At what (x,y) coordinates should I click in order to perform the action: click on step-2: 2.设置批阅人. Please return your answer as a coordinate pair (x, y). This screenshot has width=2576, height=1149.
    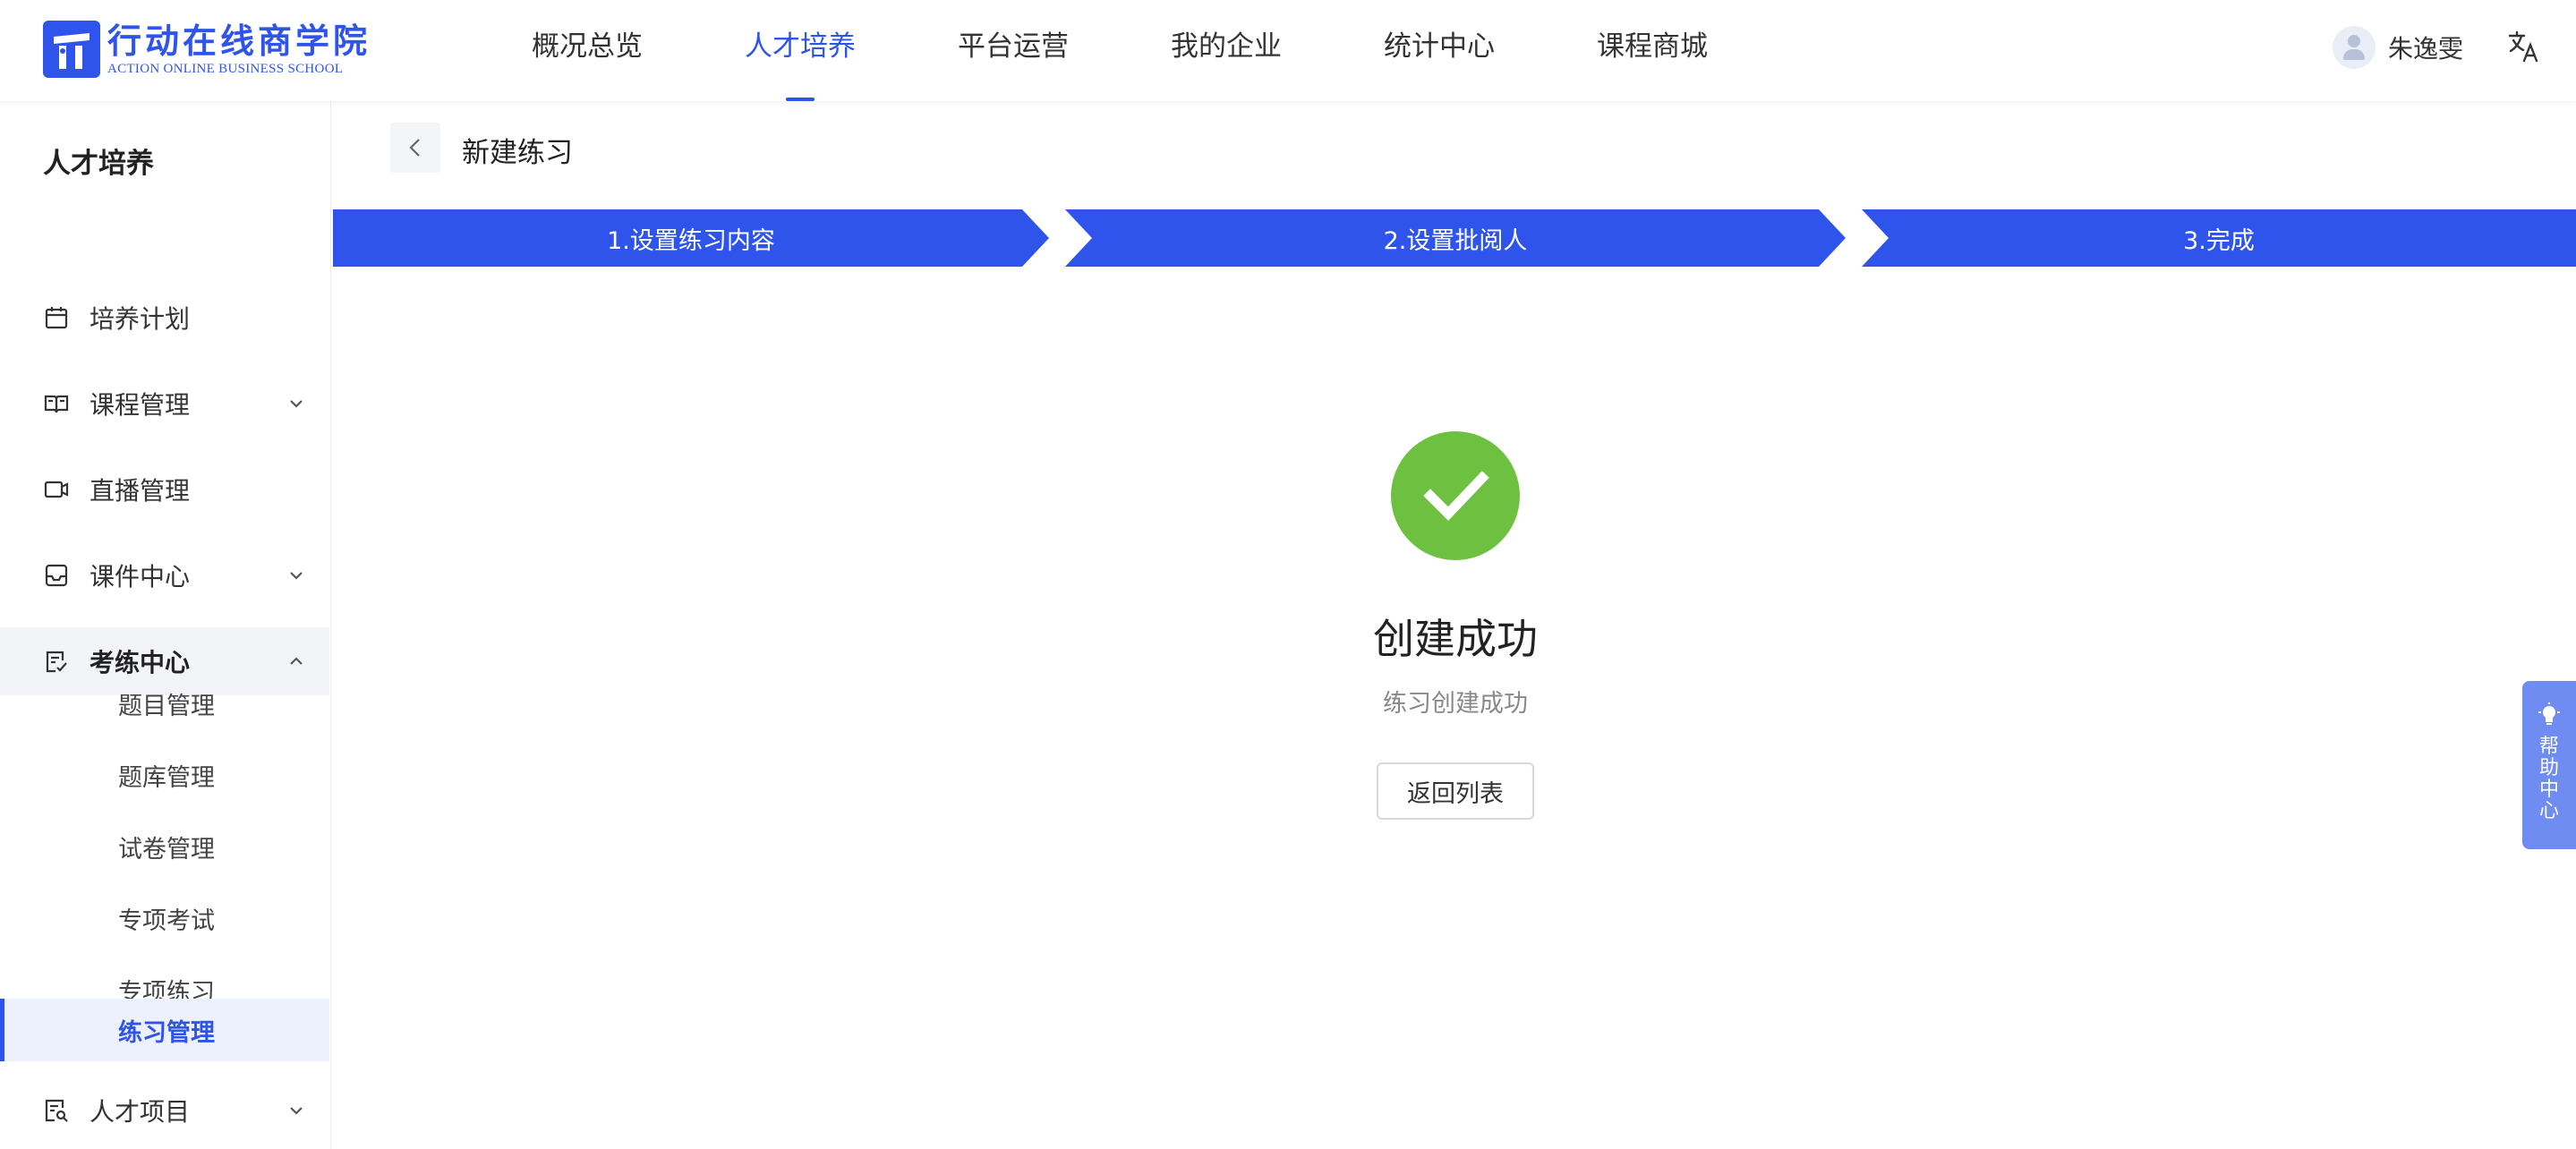
    Looking at the image, I should click on (1455, 238).